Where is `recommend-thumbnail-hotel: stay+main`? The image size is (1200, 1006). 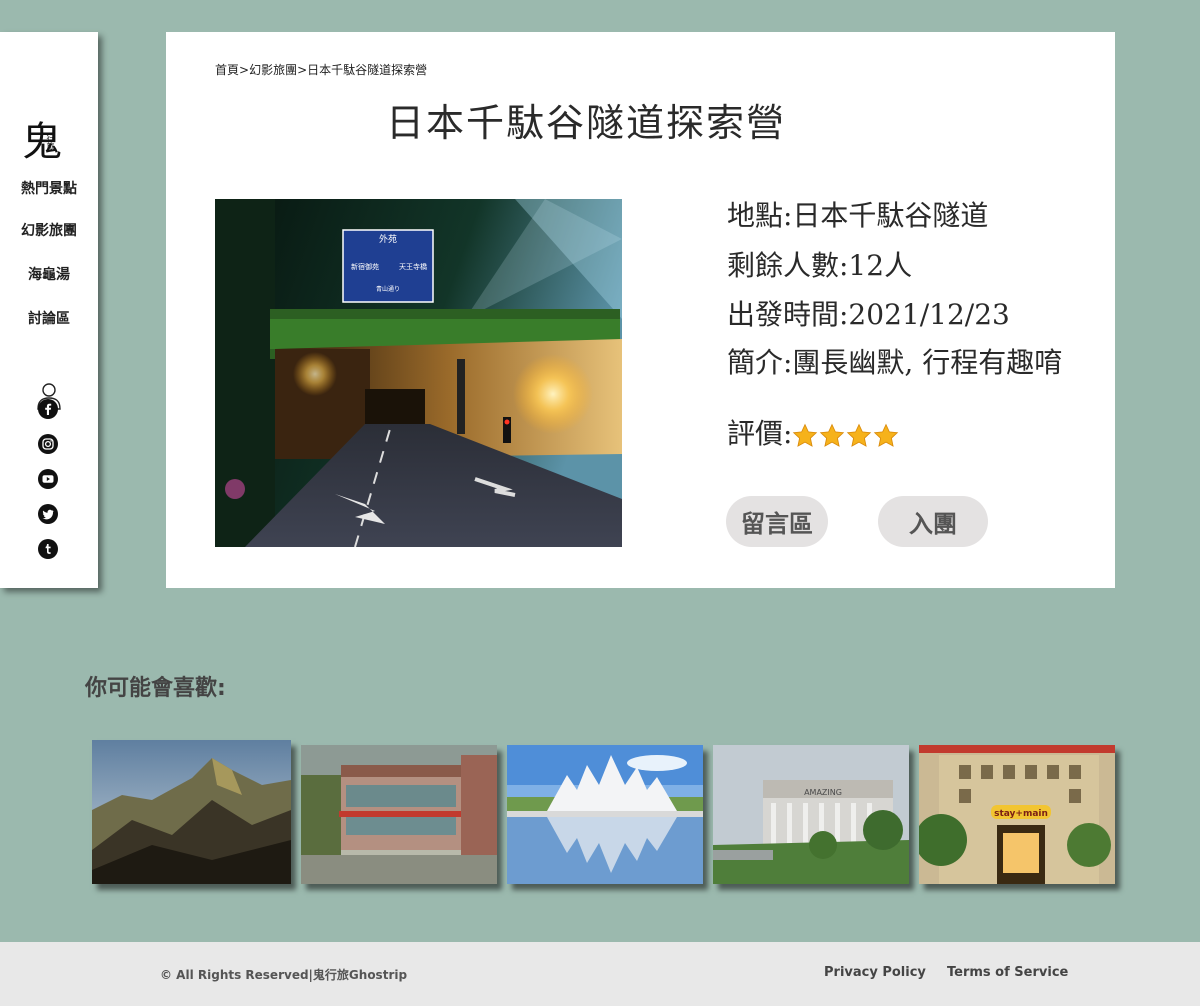 recommend-thumbnail-hotel: stay+main is located at coordinates (1017, 814).